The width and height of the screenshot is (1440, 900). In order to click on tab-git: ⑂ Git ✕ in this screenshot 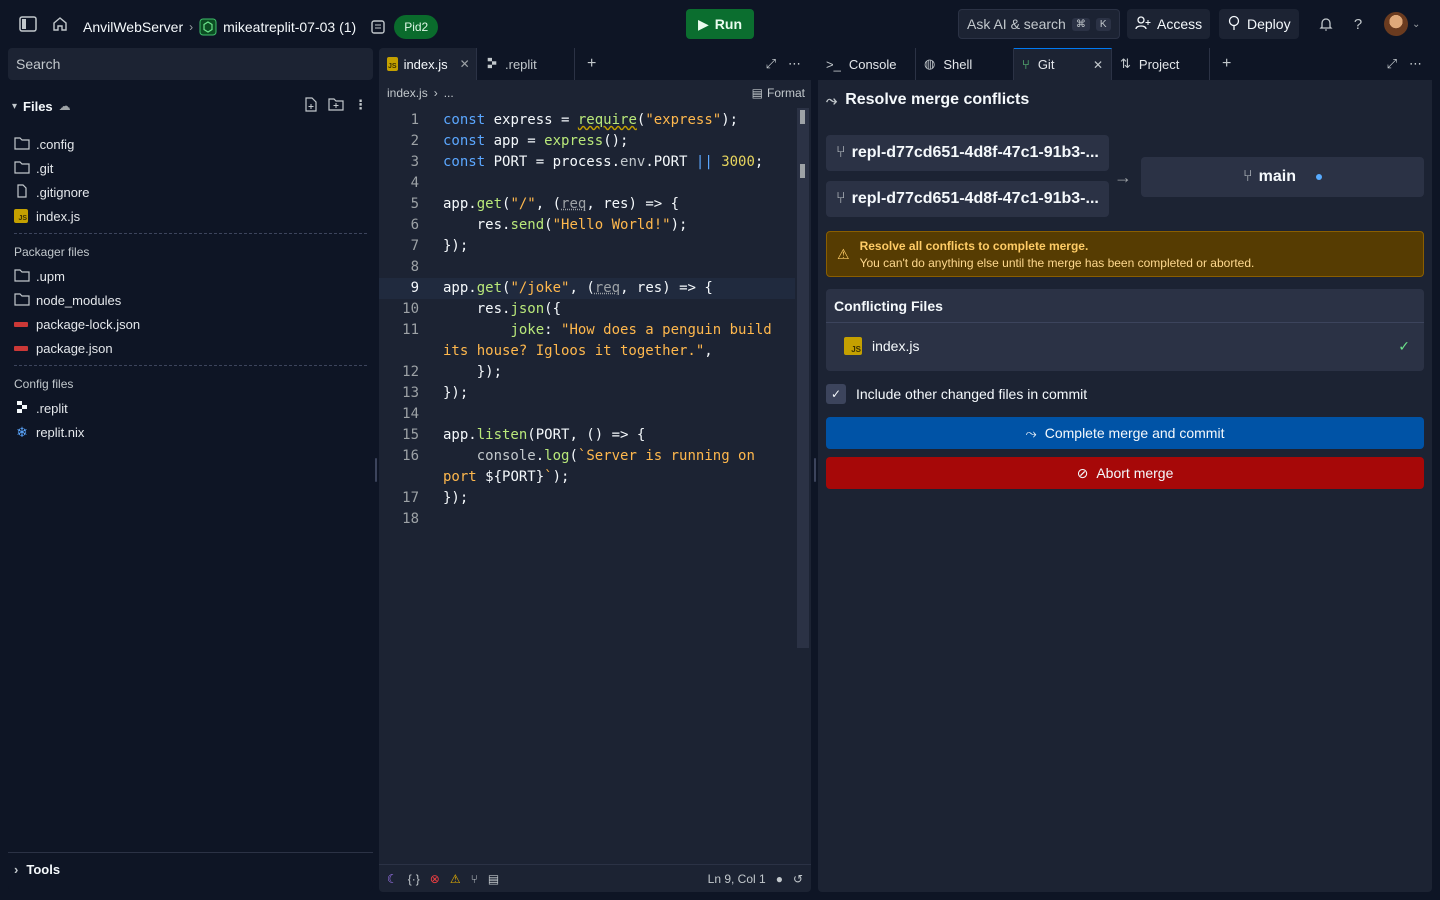, I will do `click(1063, 64)`.